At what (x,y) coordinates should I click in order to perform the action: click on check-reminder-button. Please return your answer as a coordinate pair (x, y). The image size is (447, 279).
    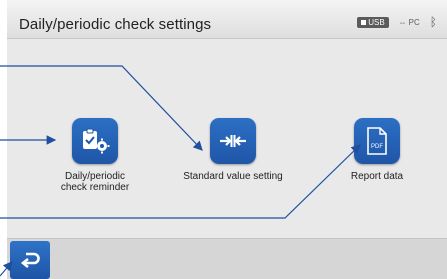
    Looking at the image, I should click on (95, 141).